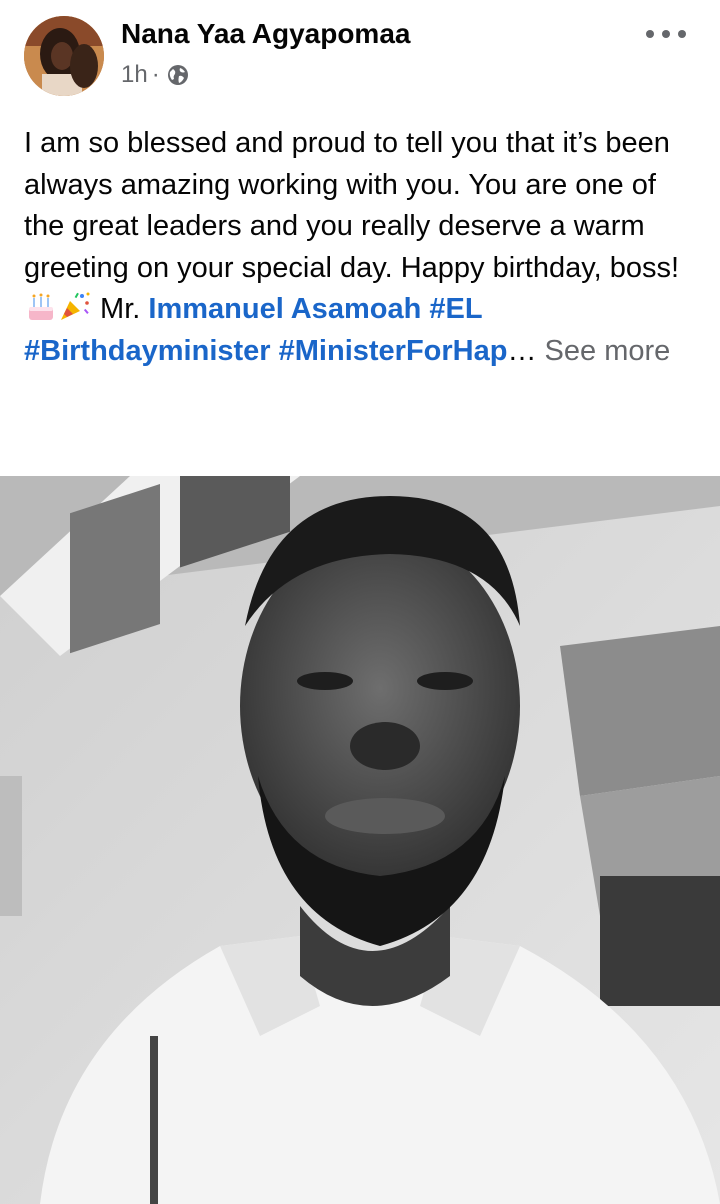 The width and height of the screenshot is (720, 1204). Describe the element at coordinates (666, 34) in the screenshot. I see `more-options-button` at that location.